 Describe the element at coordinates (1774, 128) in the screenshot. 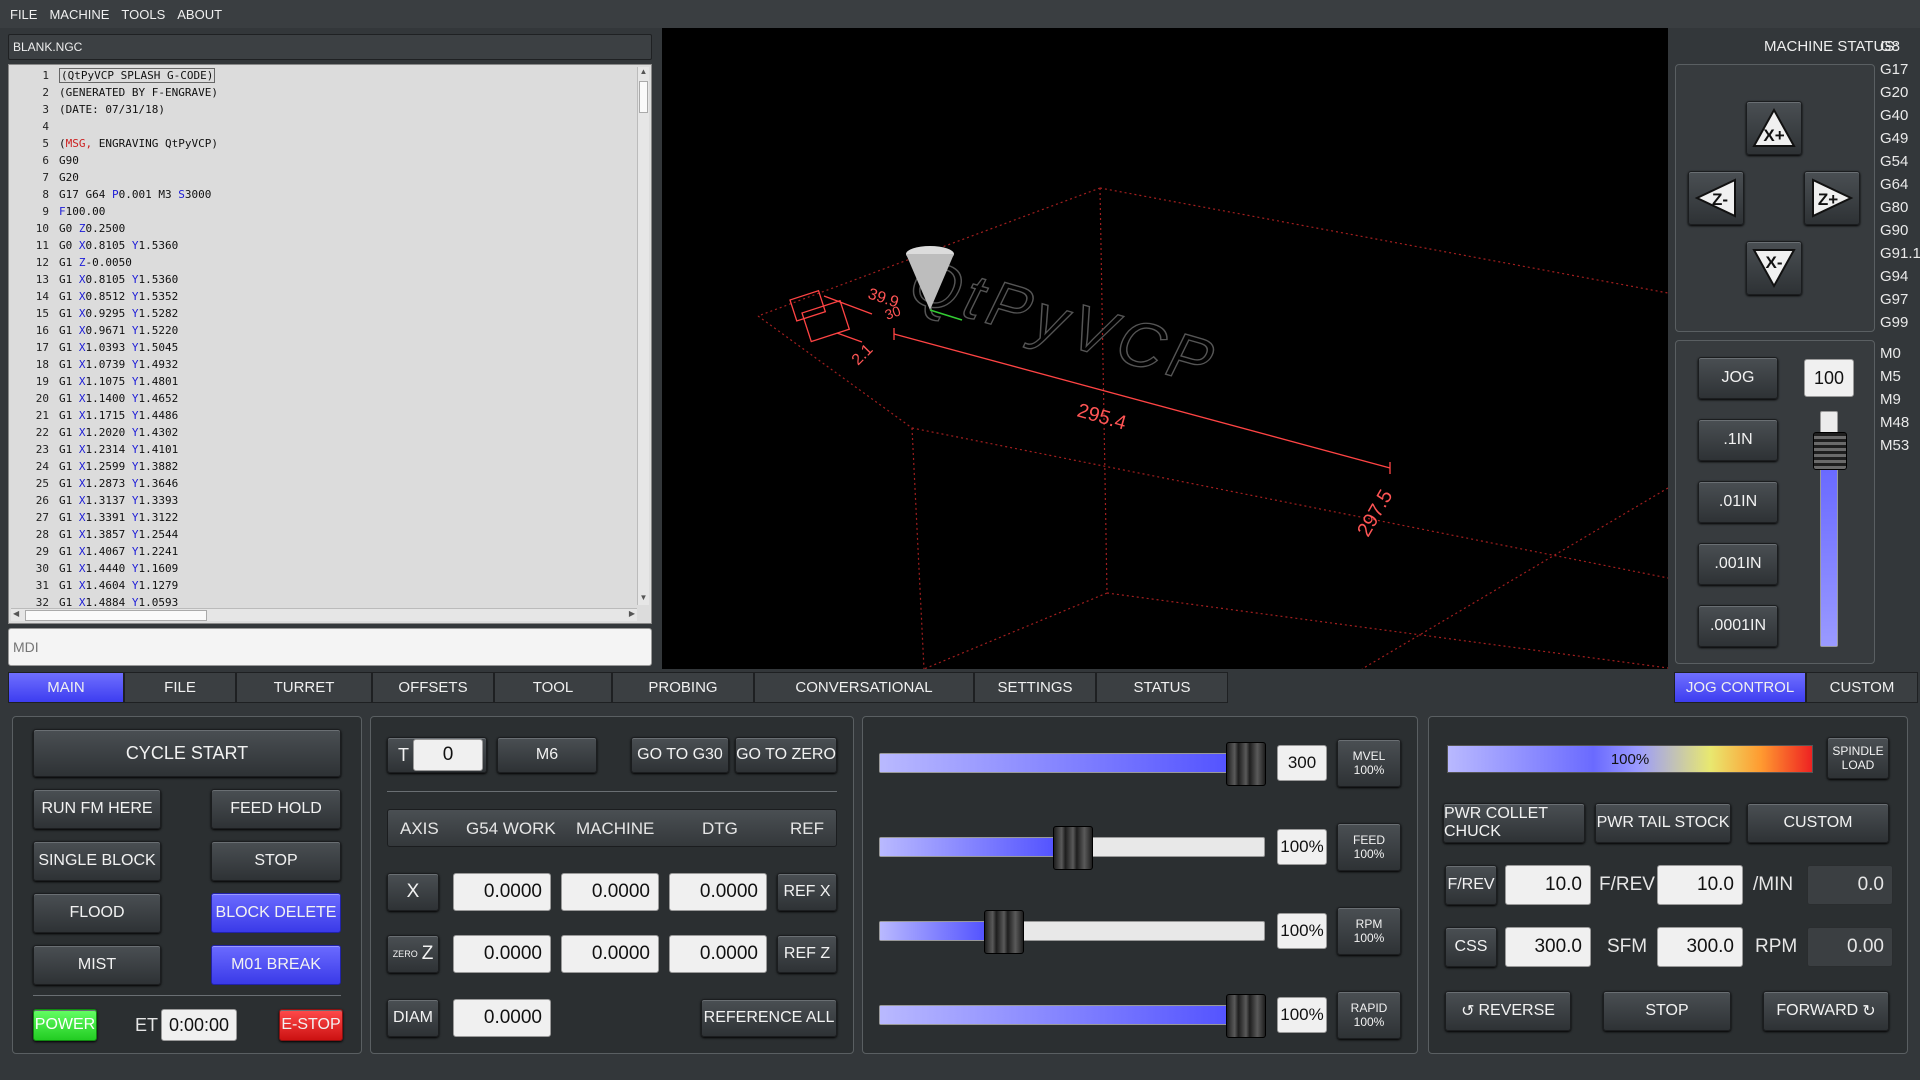

I see `jog-x-plus-button: X+` at that location.